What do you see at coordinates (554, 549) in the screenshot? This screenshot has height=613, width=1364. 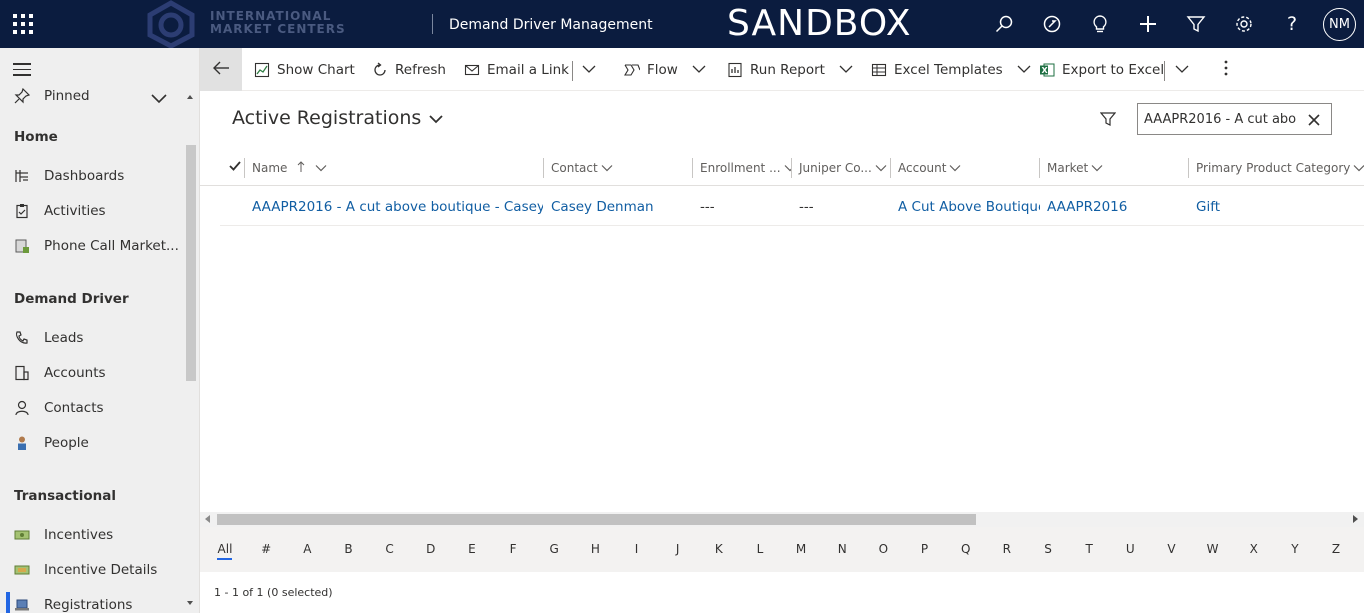 I see `jump-bar-letter: G` at bounding box center [554, 549].